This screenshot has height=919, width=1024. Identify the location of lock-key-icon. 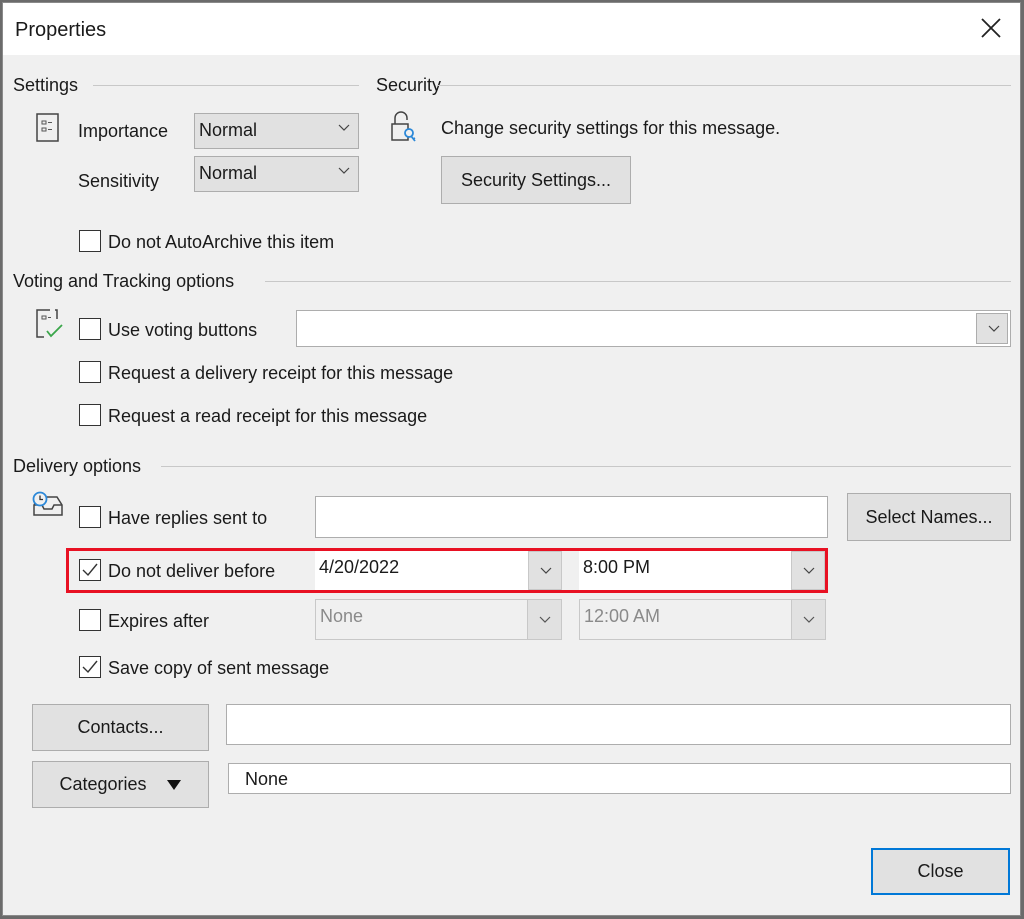
(404, 129).